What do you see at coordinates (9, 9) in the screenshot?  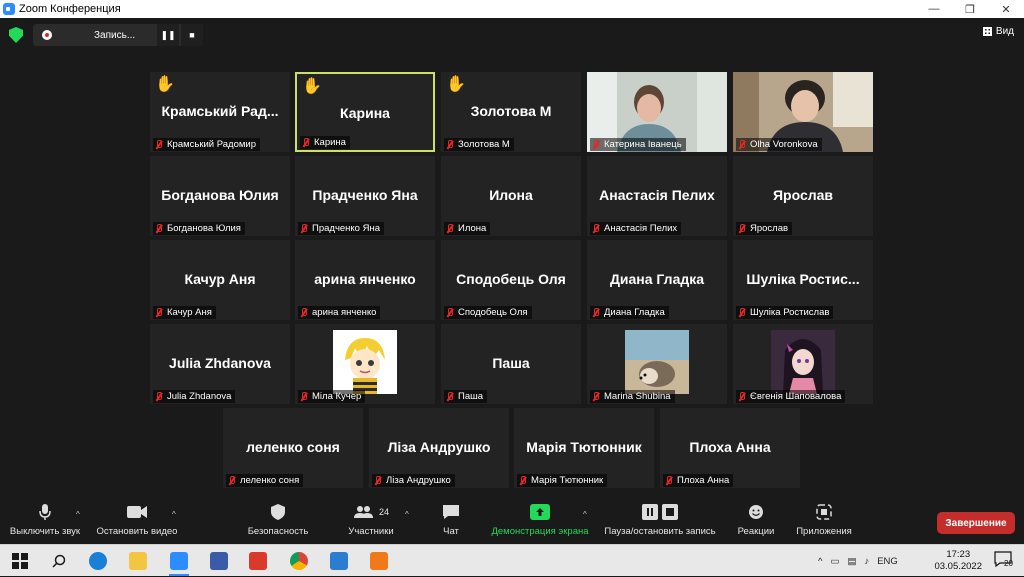 I see `zoom-app-icon` at bounding box center [9, 9].